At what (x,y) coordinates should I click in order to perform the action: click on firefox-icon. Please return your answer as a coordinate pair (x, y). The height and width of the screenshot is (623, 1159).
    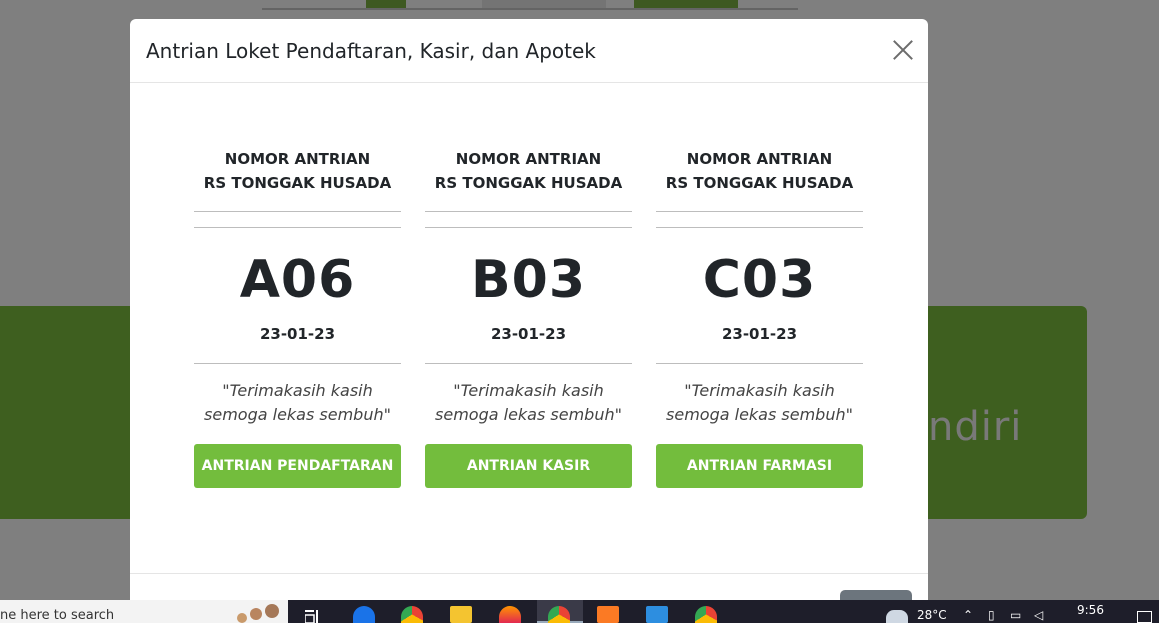
    Looking at the image, I should click on (510, 614).